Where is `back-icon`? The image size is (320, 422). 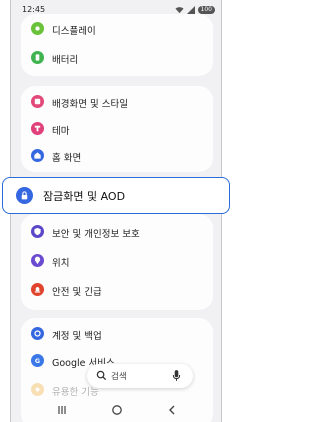 back-icon is located at coordinates (172, 410).